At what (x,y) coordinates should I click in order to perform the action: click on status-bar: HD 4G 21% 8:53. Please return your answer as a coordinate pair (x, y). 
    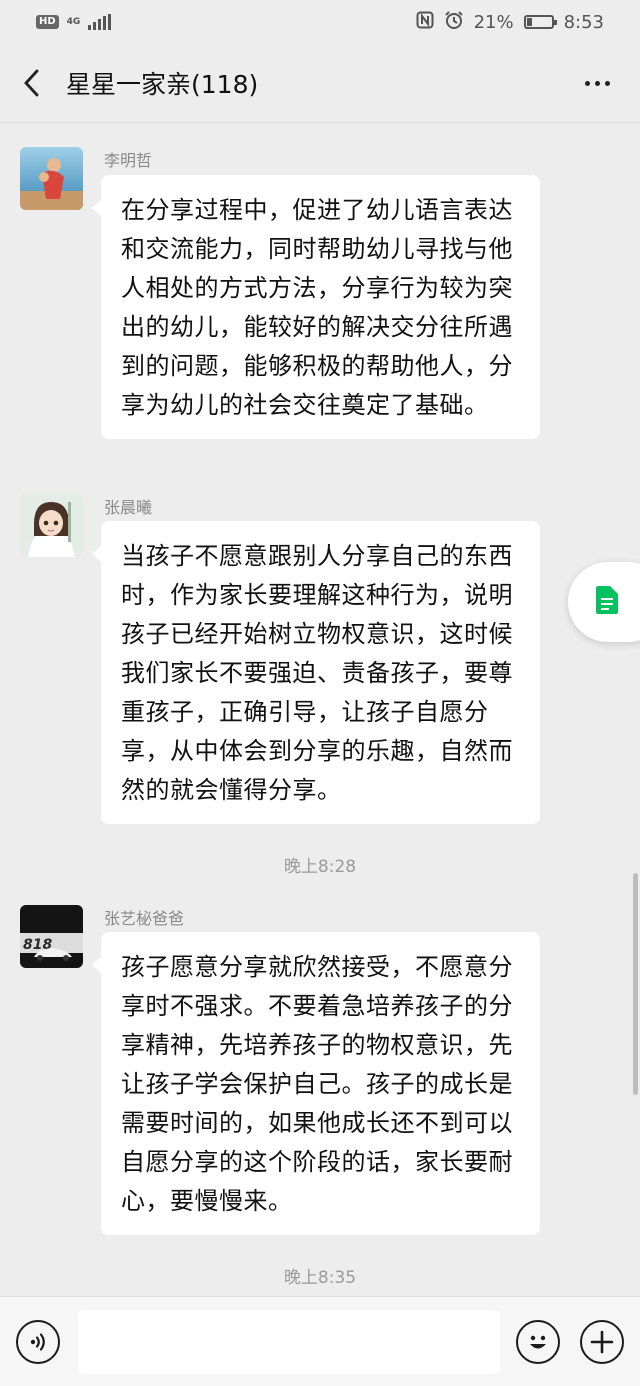
    Looking at the image, I should click on (320, 22).